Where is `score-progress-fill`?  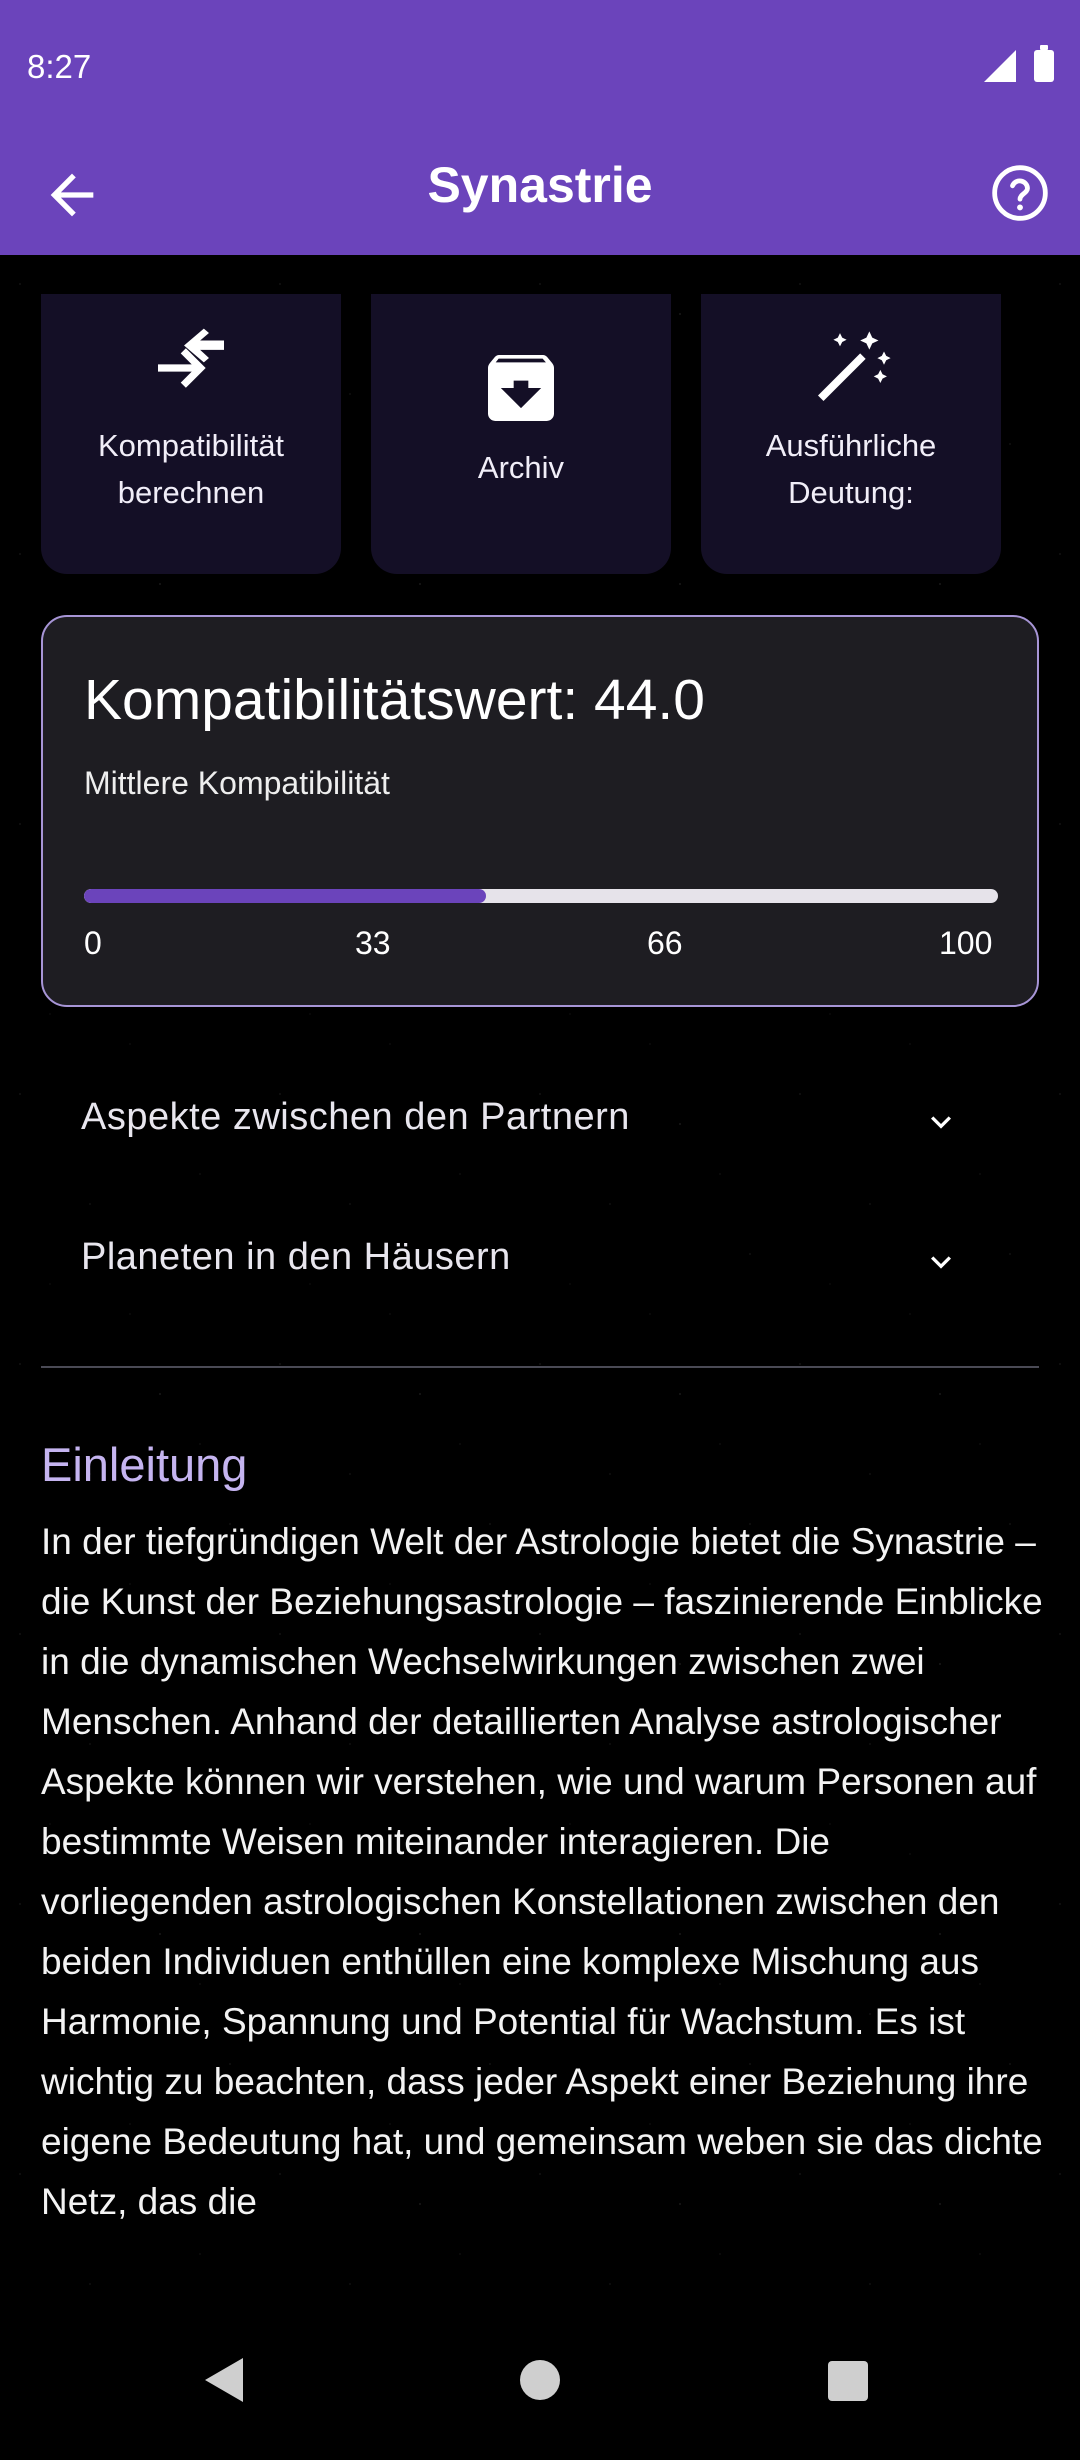
score-progress-fill is located at coordinates (285, 896).